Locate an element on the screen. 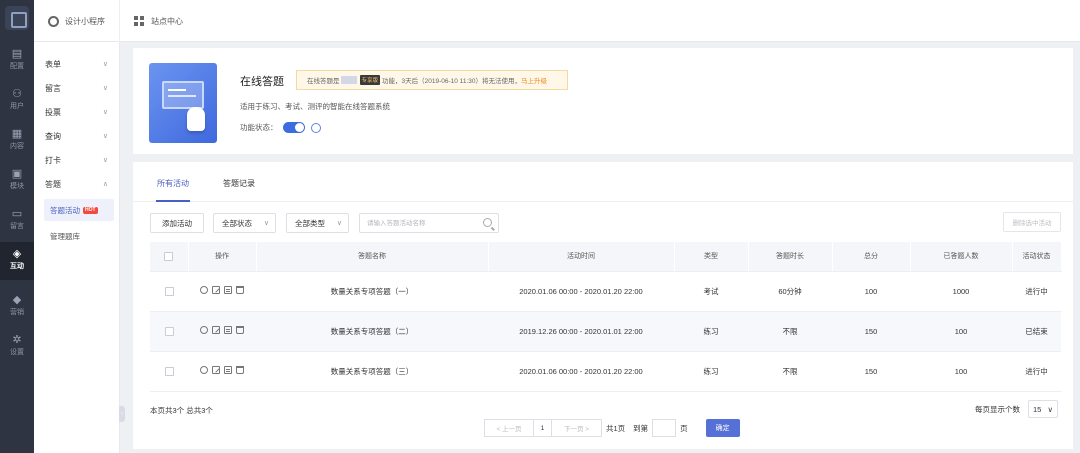 This screenshot has height=453, width=1080. column-header: 活动状态 is located at coordinates (1037, 257).